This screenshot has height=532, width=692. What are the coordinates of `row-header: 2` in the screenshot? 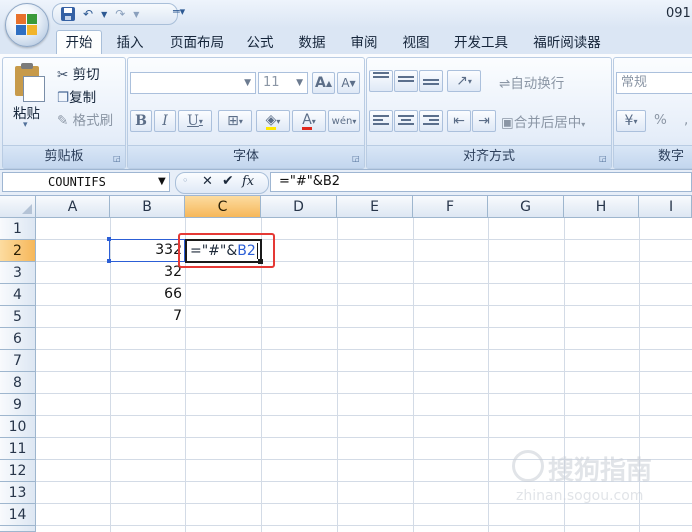 It's located at (18, 251).